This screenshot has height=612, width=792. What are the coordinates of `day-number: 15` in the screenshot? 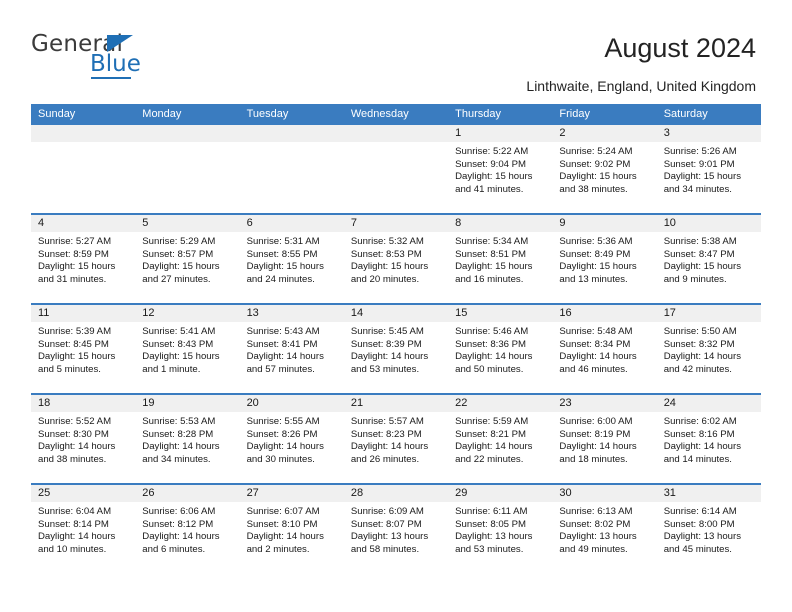 It's located at (500, 313).